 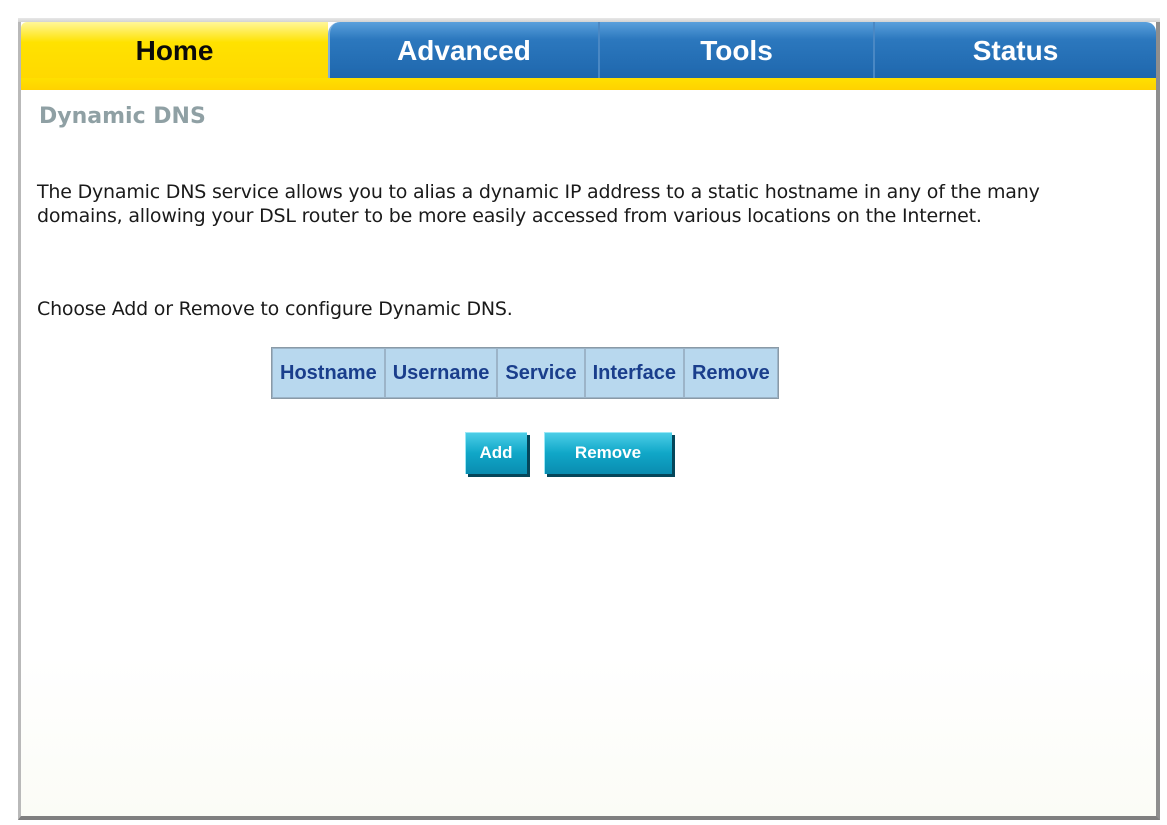 What do you see at coordinates (441, 373) in the screenshot?
I see `column-header-username: Username` at bounding box center [441, 373].